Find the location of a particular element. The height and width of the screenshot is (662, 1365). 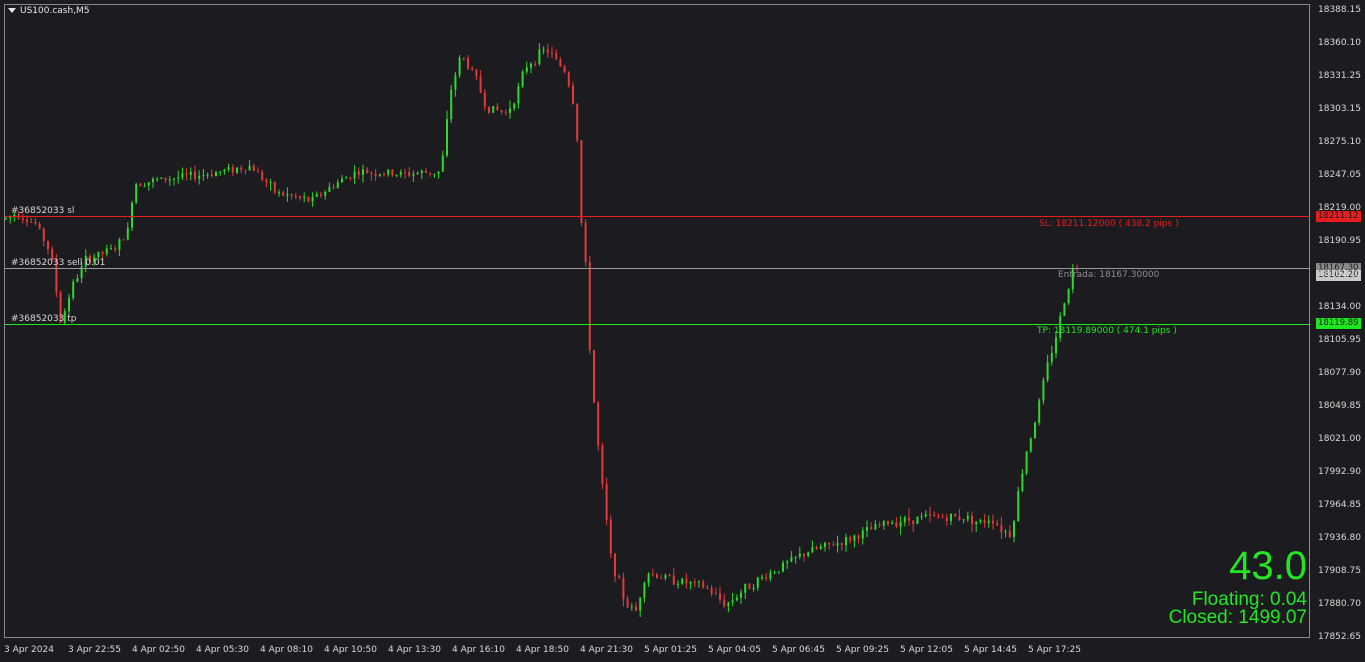

y-tick-label: 18190.95 is located at coordinates (1339, 241).